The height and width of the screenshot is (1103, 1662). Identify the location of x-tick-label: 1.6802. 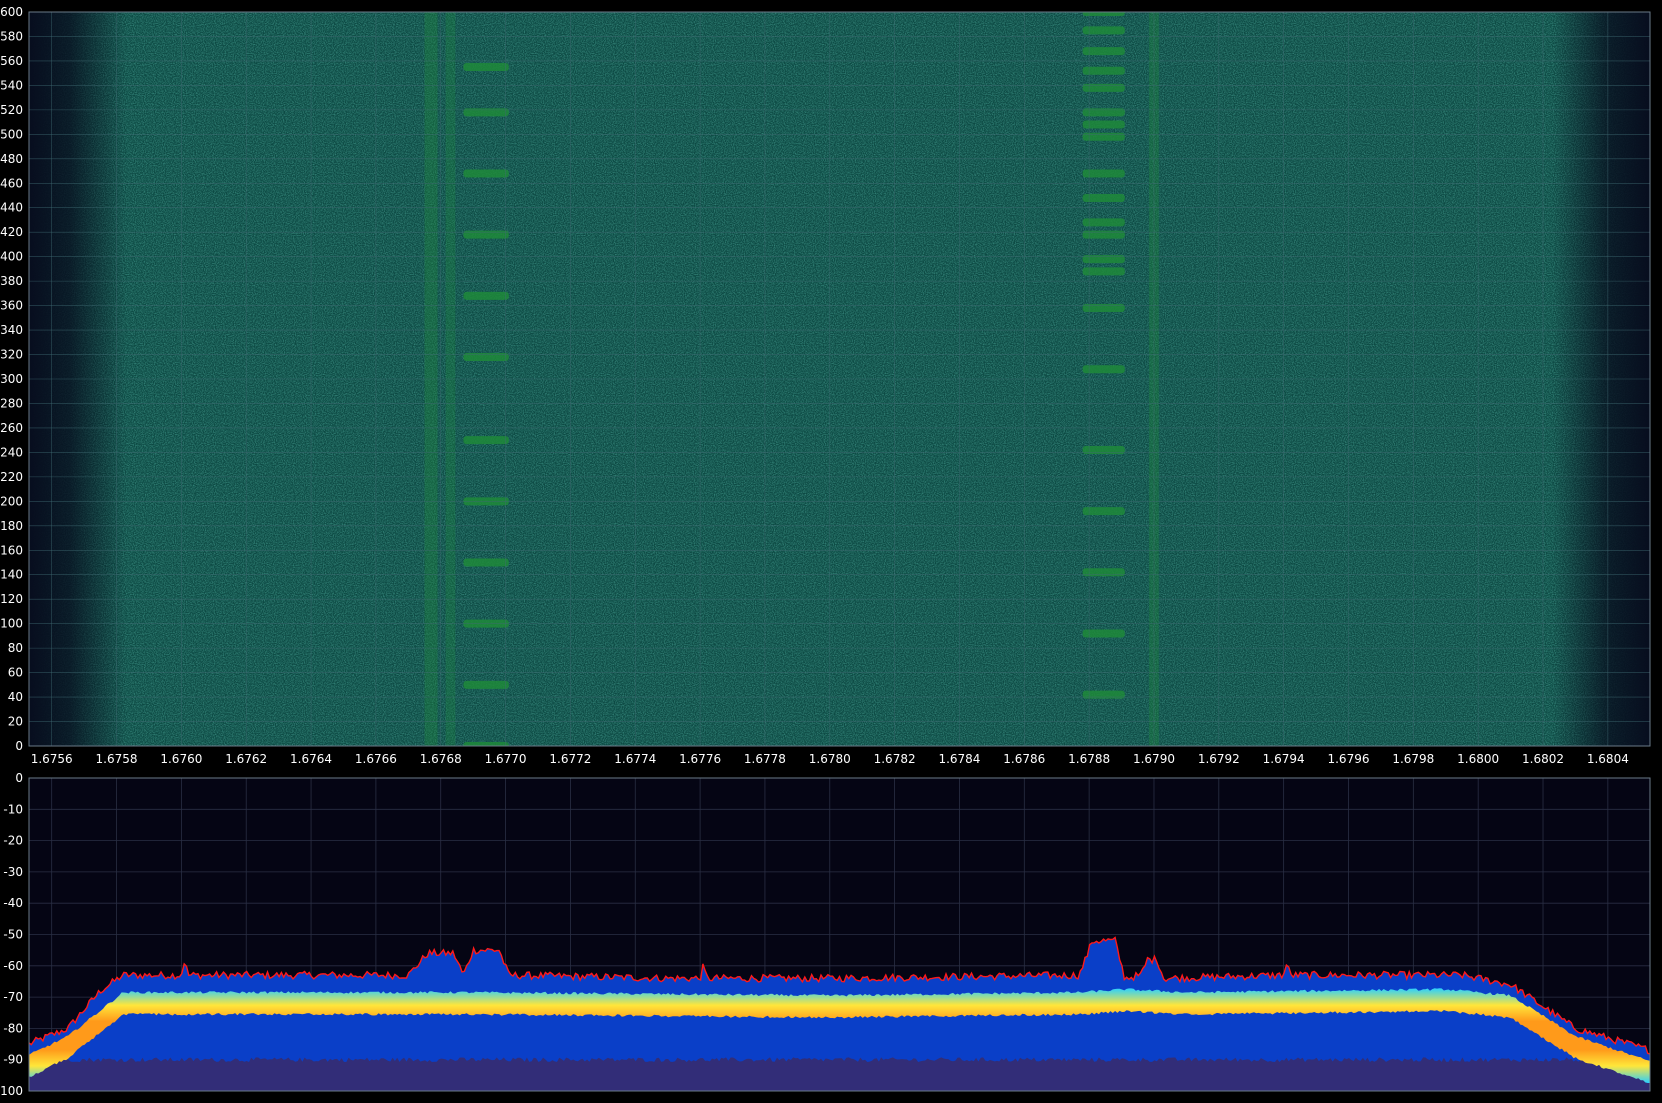
(1543, 759).